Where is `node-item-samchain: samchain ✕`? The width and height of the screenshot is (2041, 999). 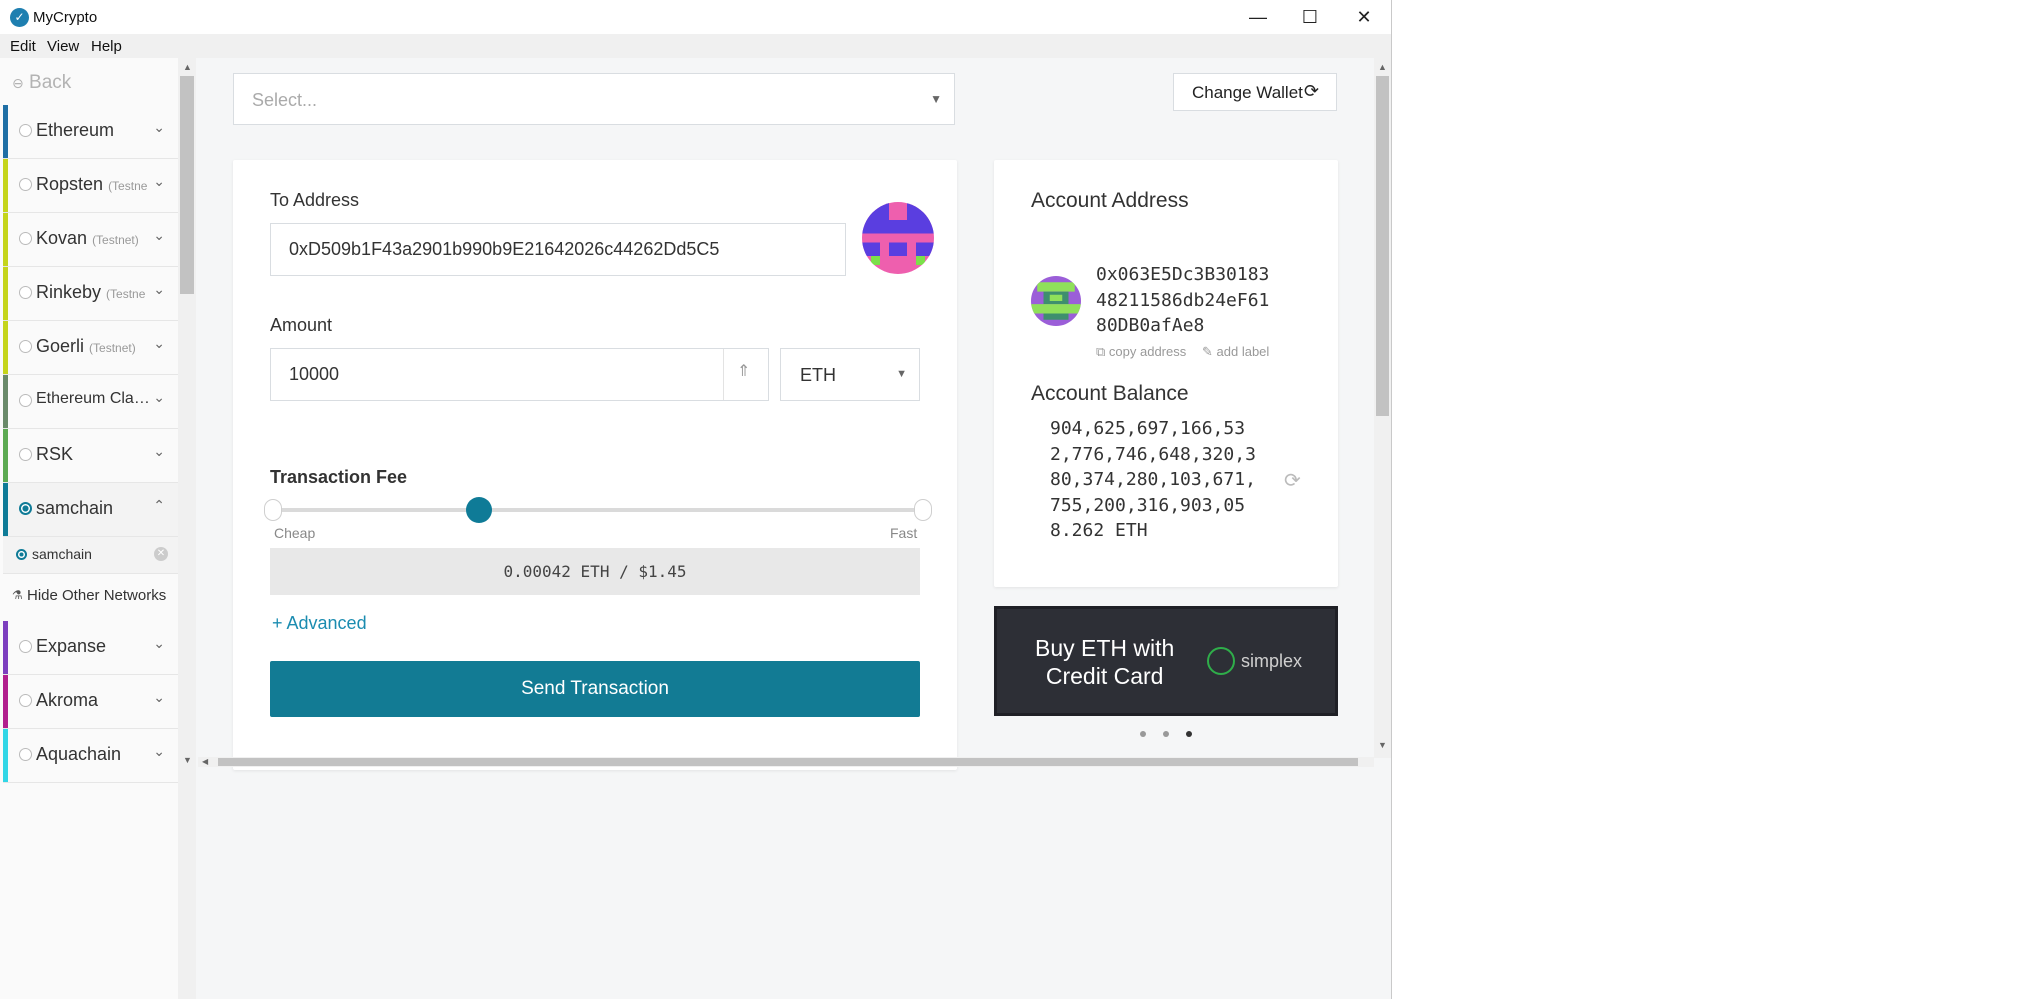
node-item-samchain: samchain ✕ is located at coordinates (90, 555).